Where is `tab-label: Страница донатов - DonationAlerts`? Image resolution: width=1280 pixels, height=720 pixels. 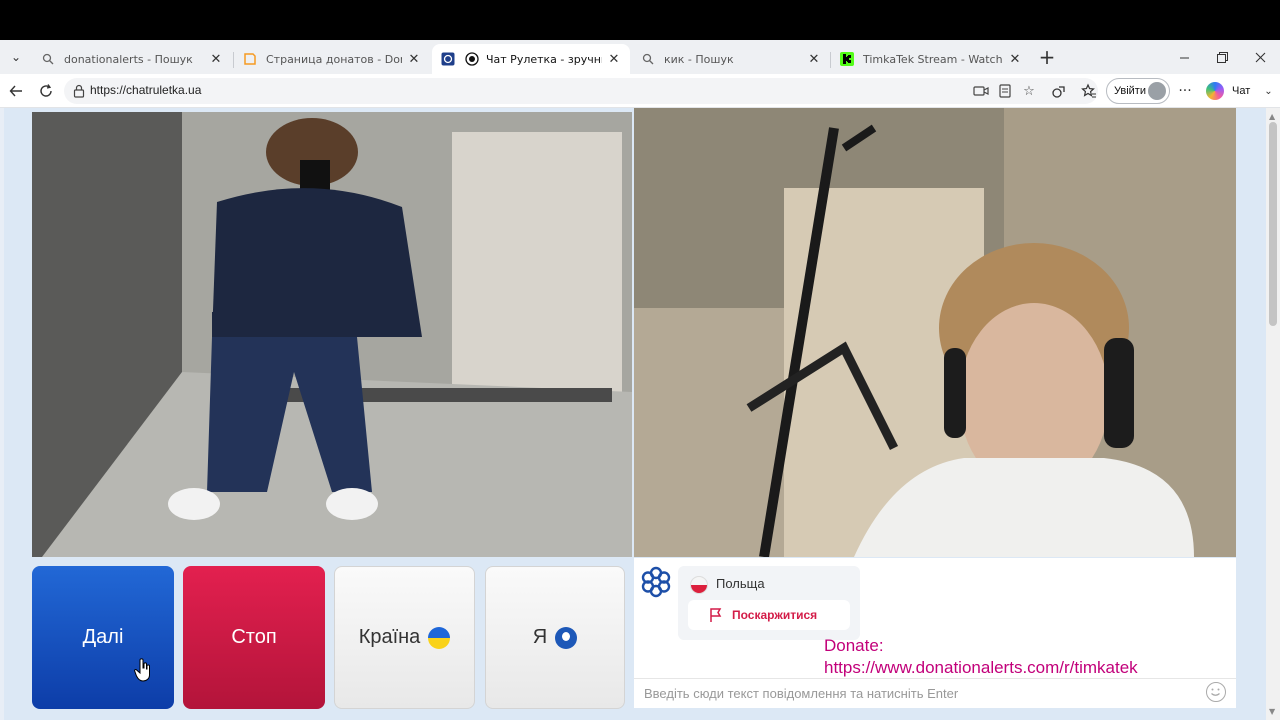 tab-label: Страница донатов - DonationAlerts is located at coordinates (334, 59).